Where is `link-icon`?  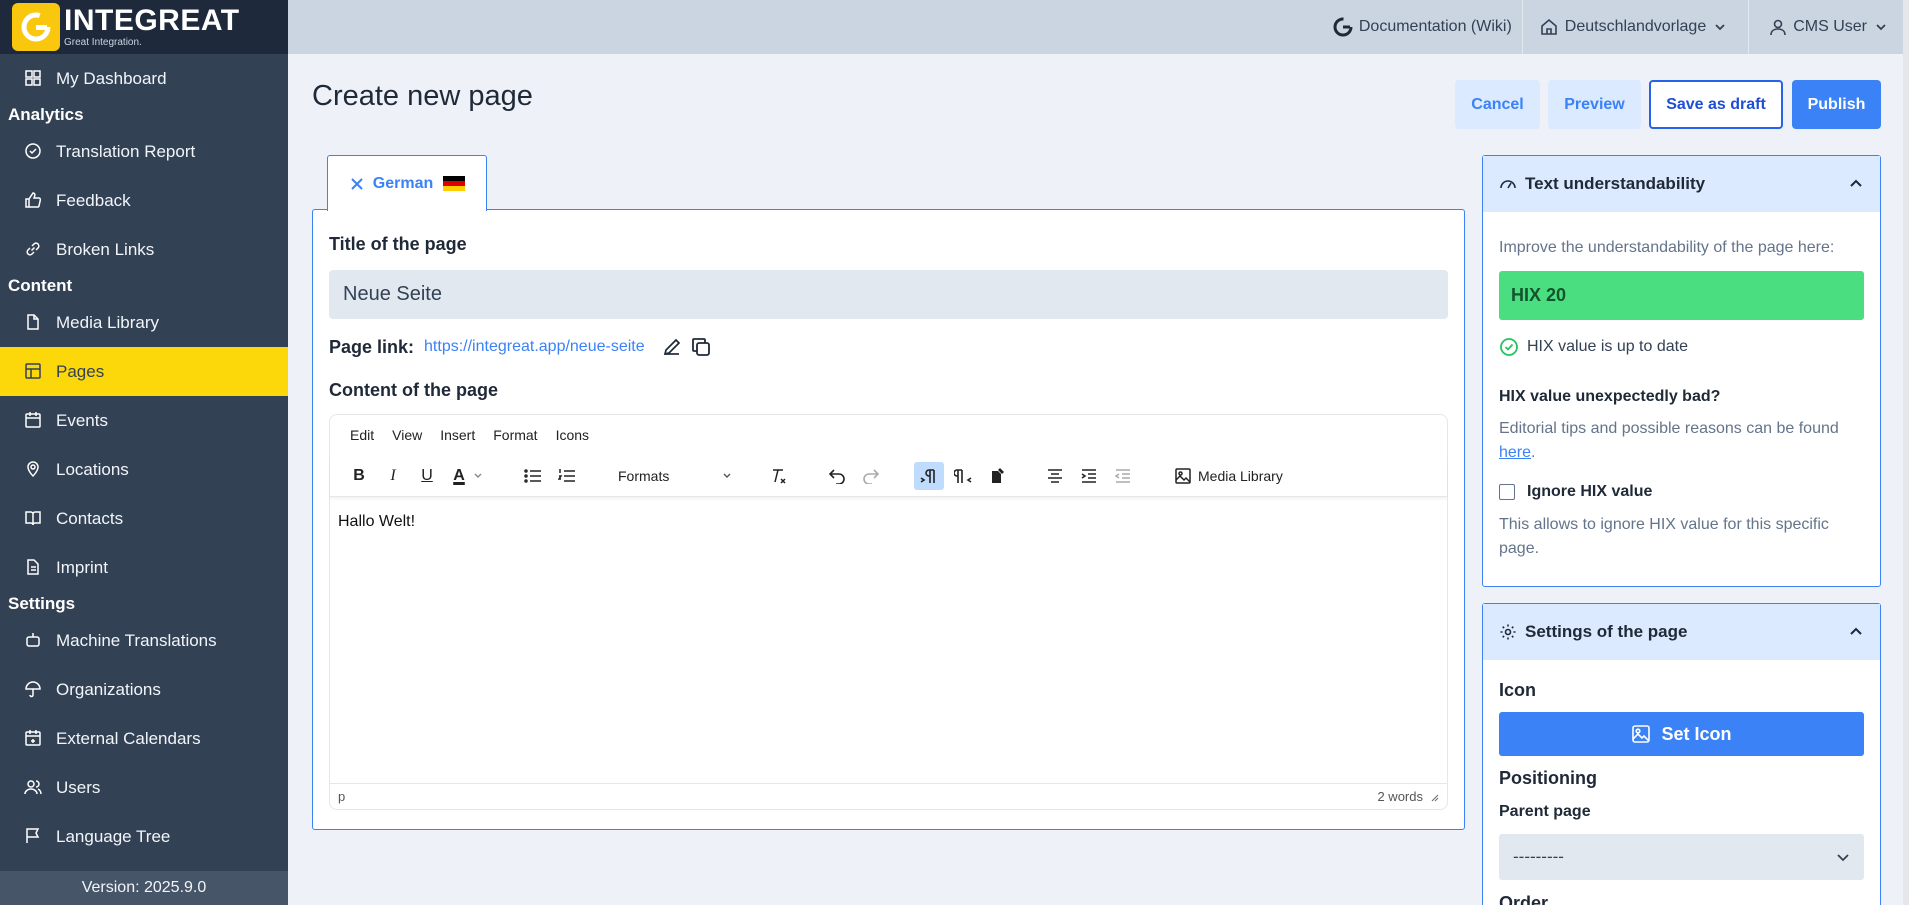
link-icon is located at coordinates (34, 250).